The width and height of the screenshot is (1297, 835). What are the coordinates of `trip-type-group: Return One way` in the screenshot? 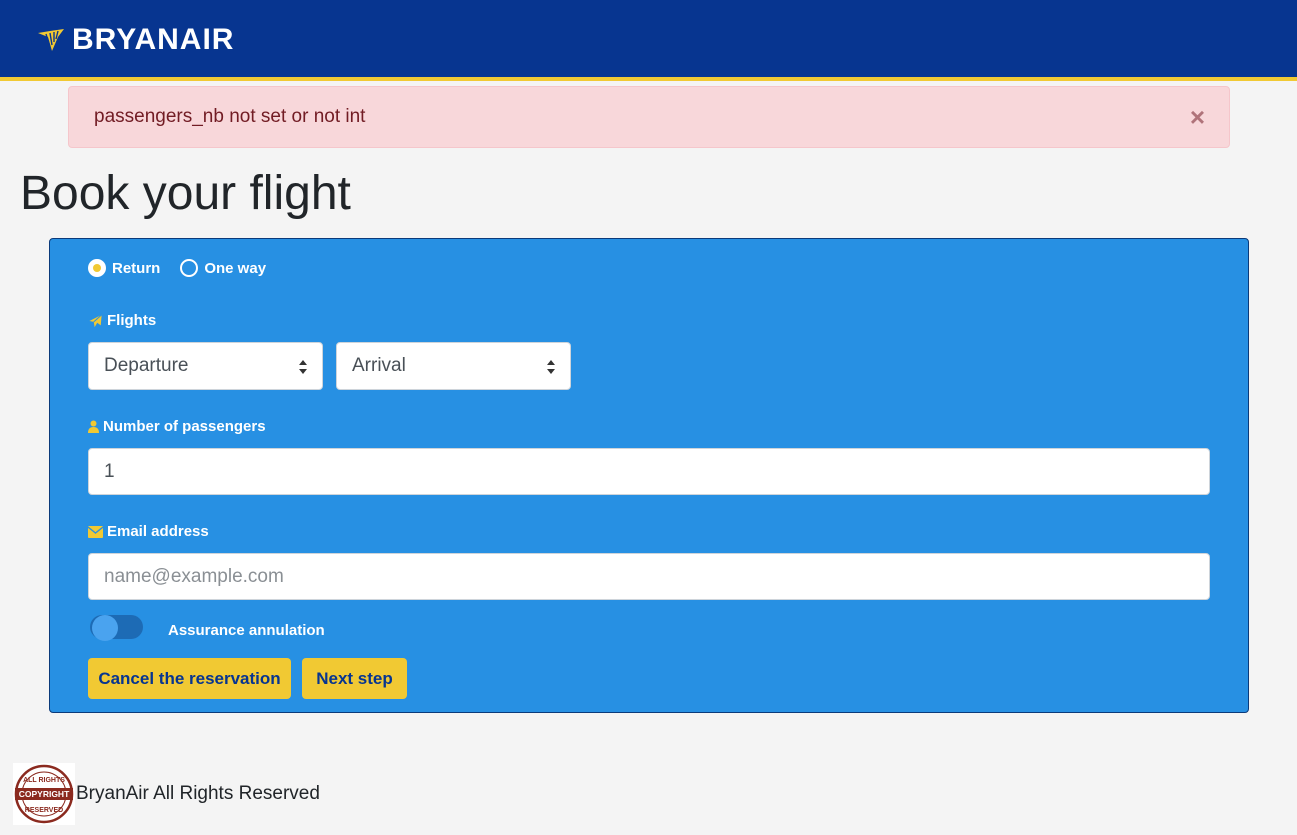 It's located at (187, 268).